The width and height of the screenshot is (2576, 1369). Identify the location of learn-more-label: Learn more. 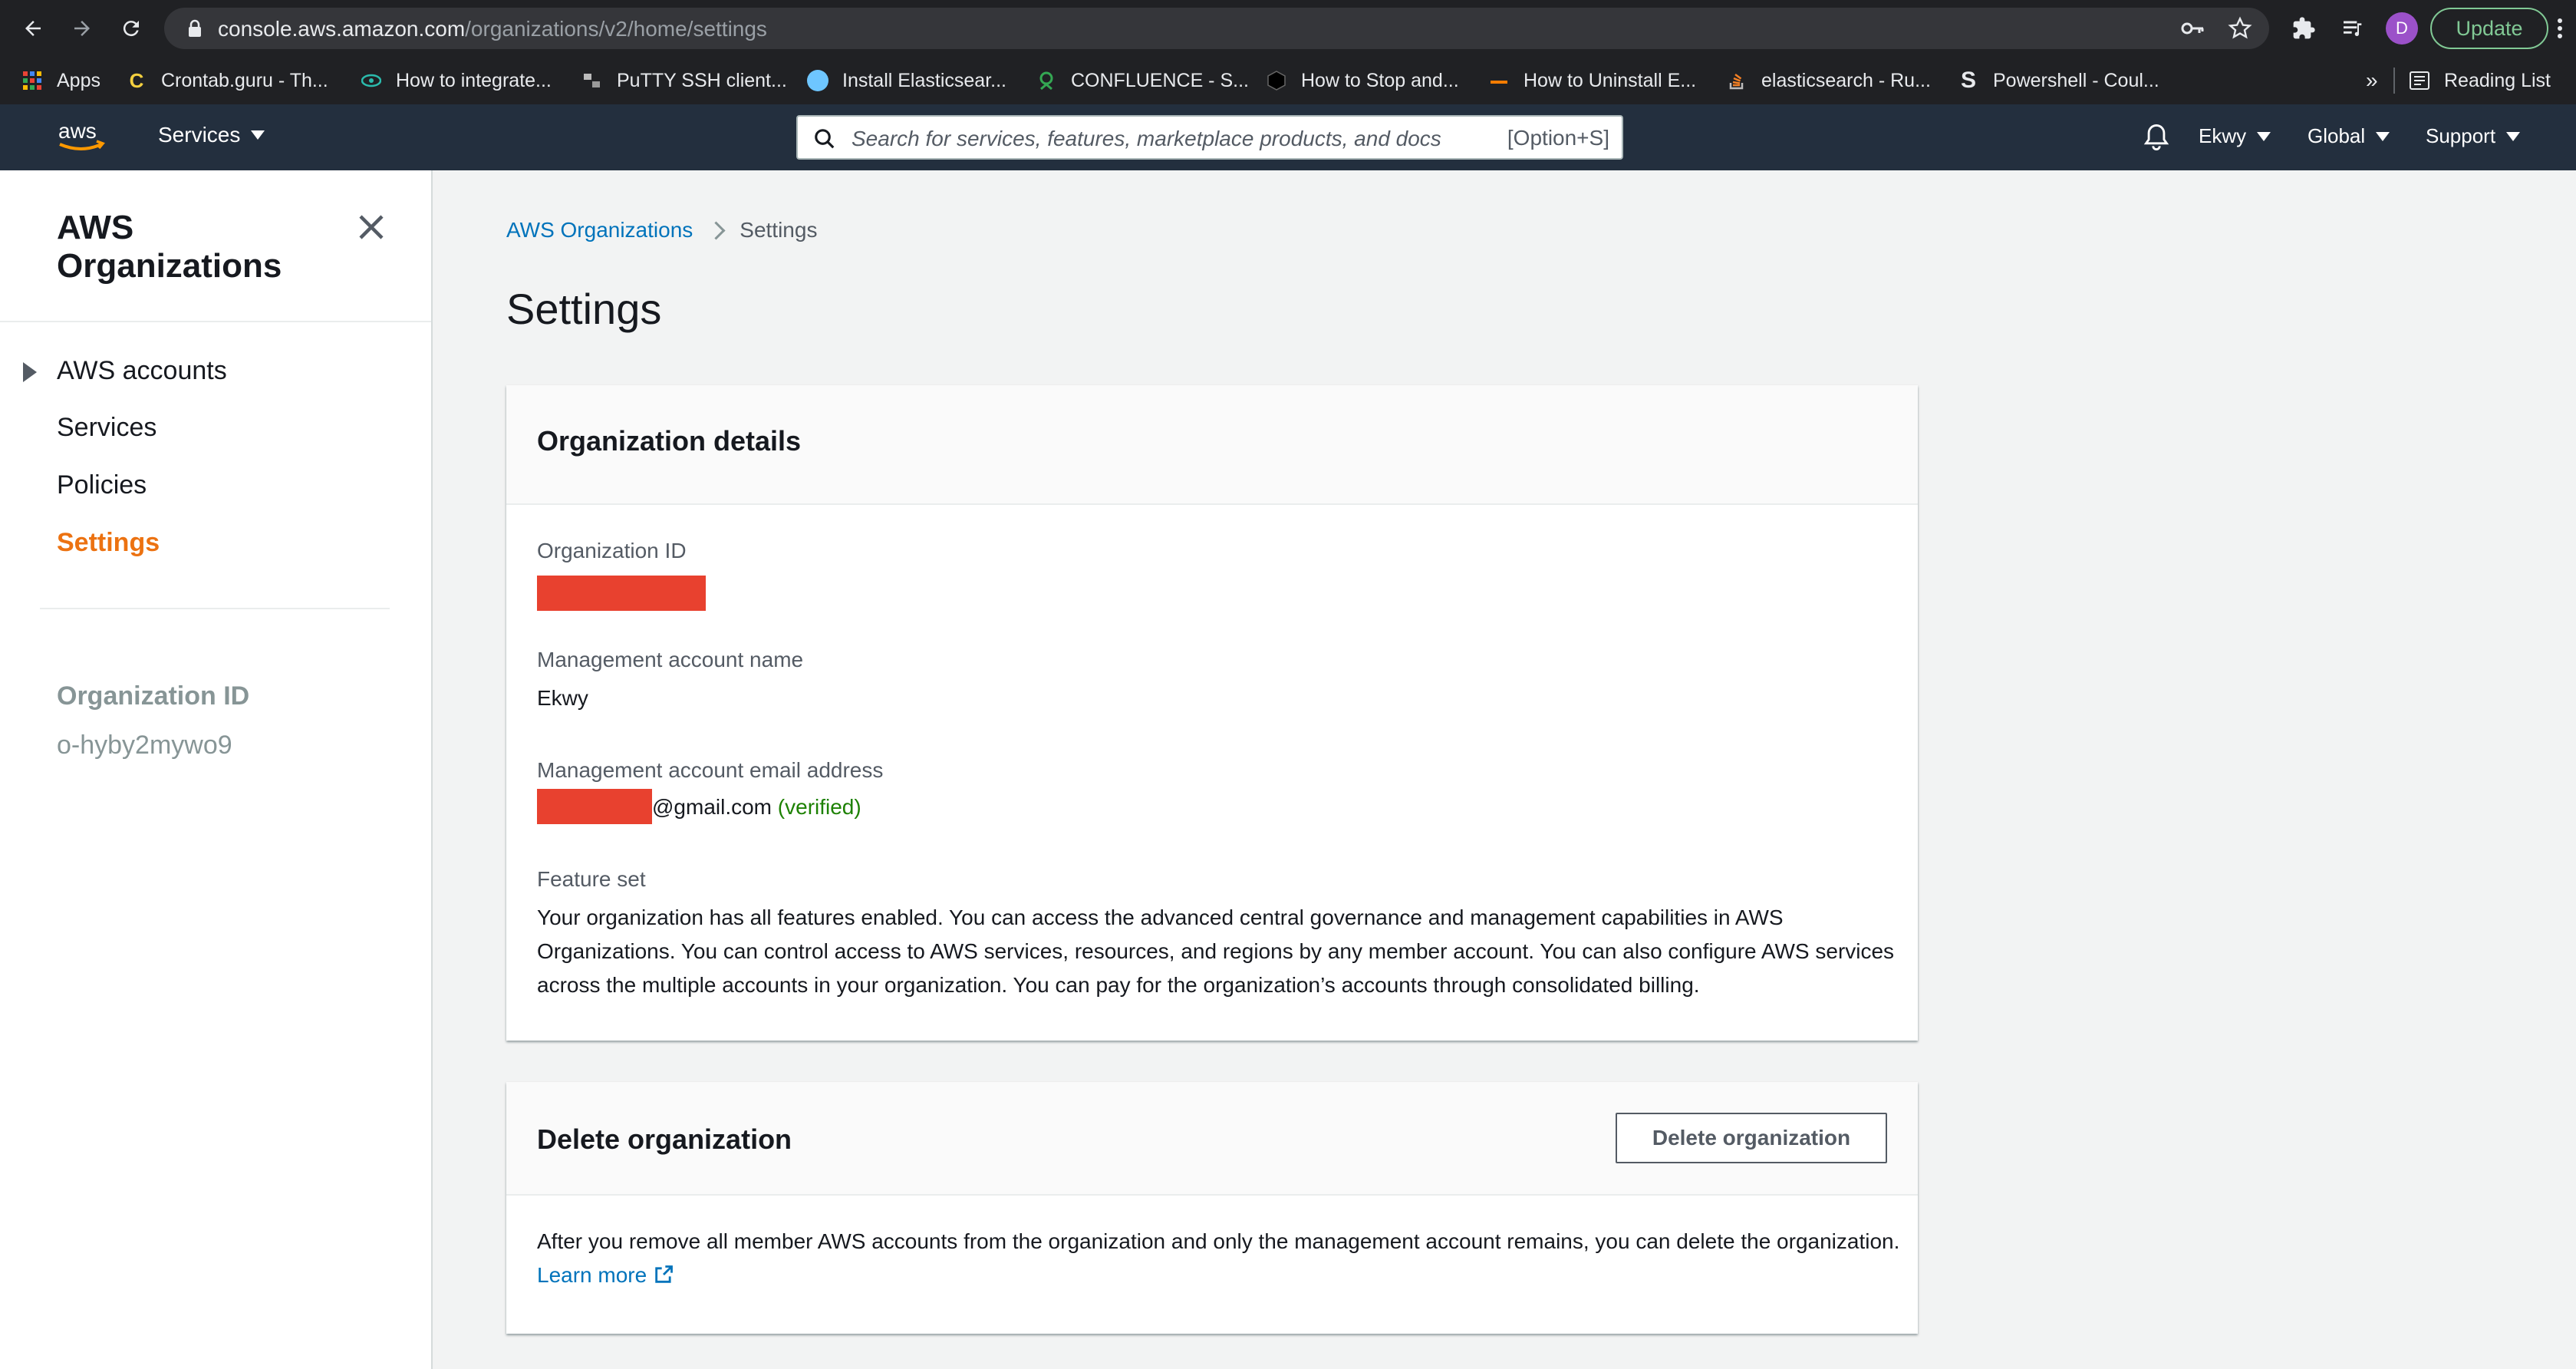
(592, 1275).